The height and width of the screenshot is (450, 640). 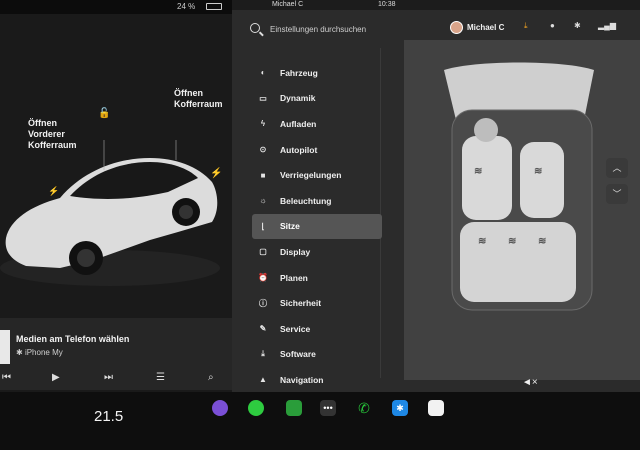 What do you see at coordinates (5, 347) in the screenshot?
I see `album-art` at bounding box center [5, 347].